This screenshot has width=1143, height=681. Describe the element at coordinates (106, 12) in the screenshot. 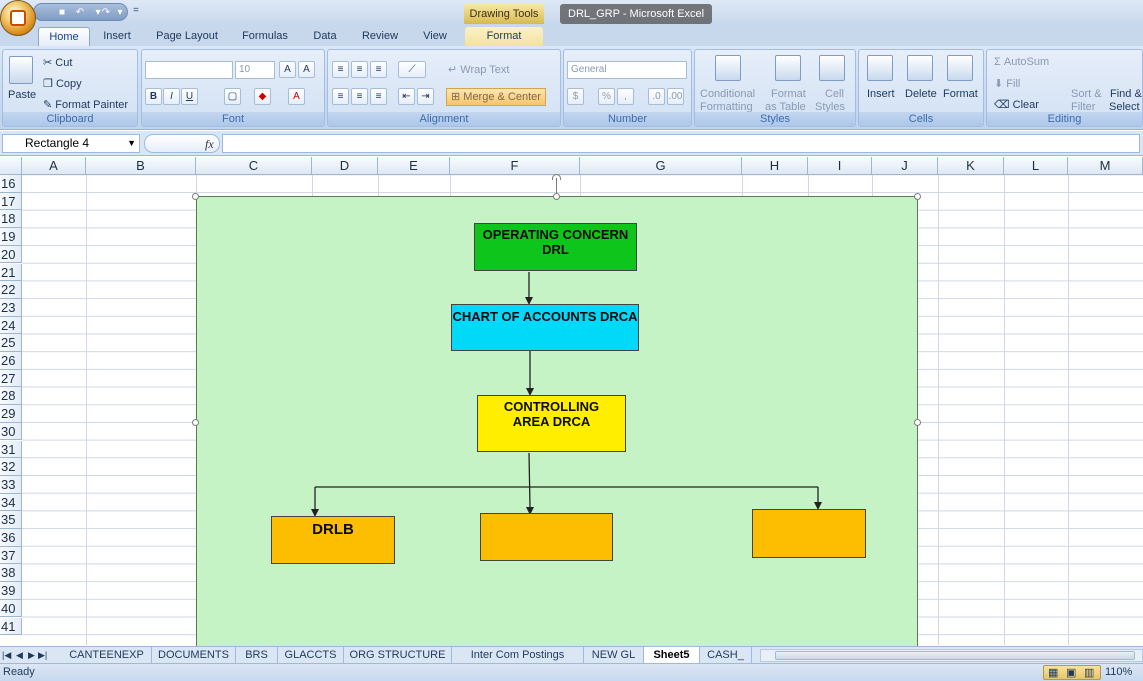

I see `redo-icon: ↷` at that location.